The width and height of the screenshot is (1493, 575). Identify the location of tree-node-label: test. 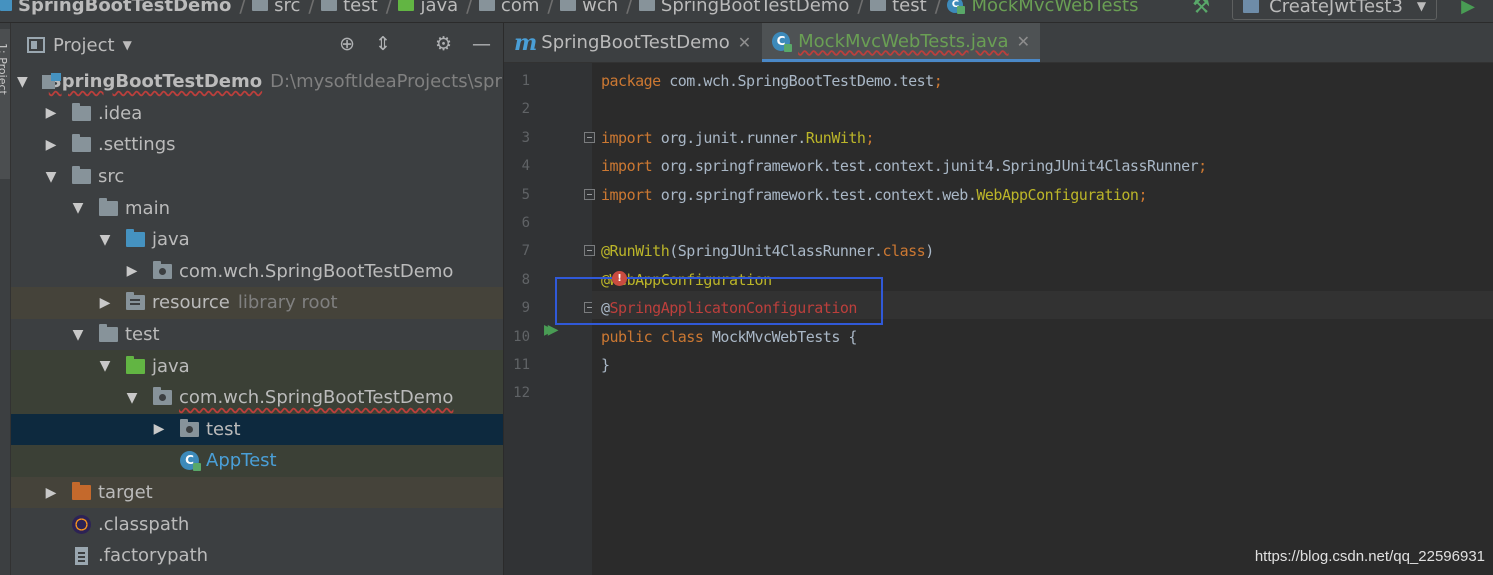
(142, 335).